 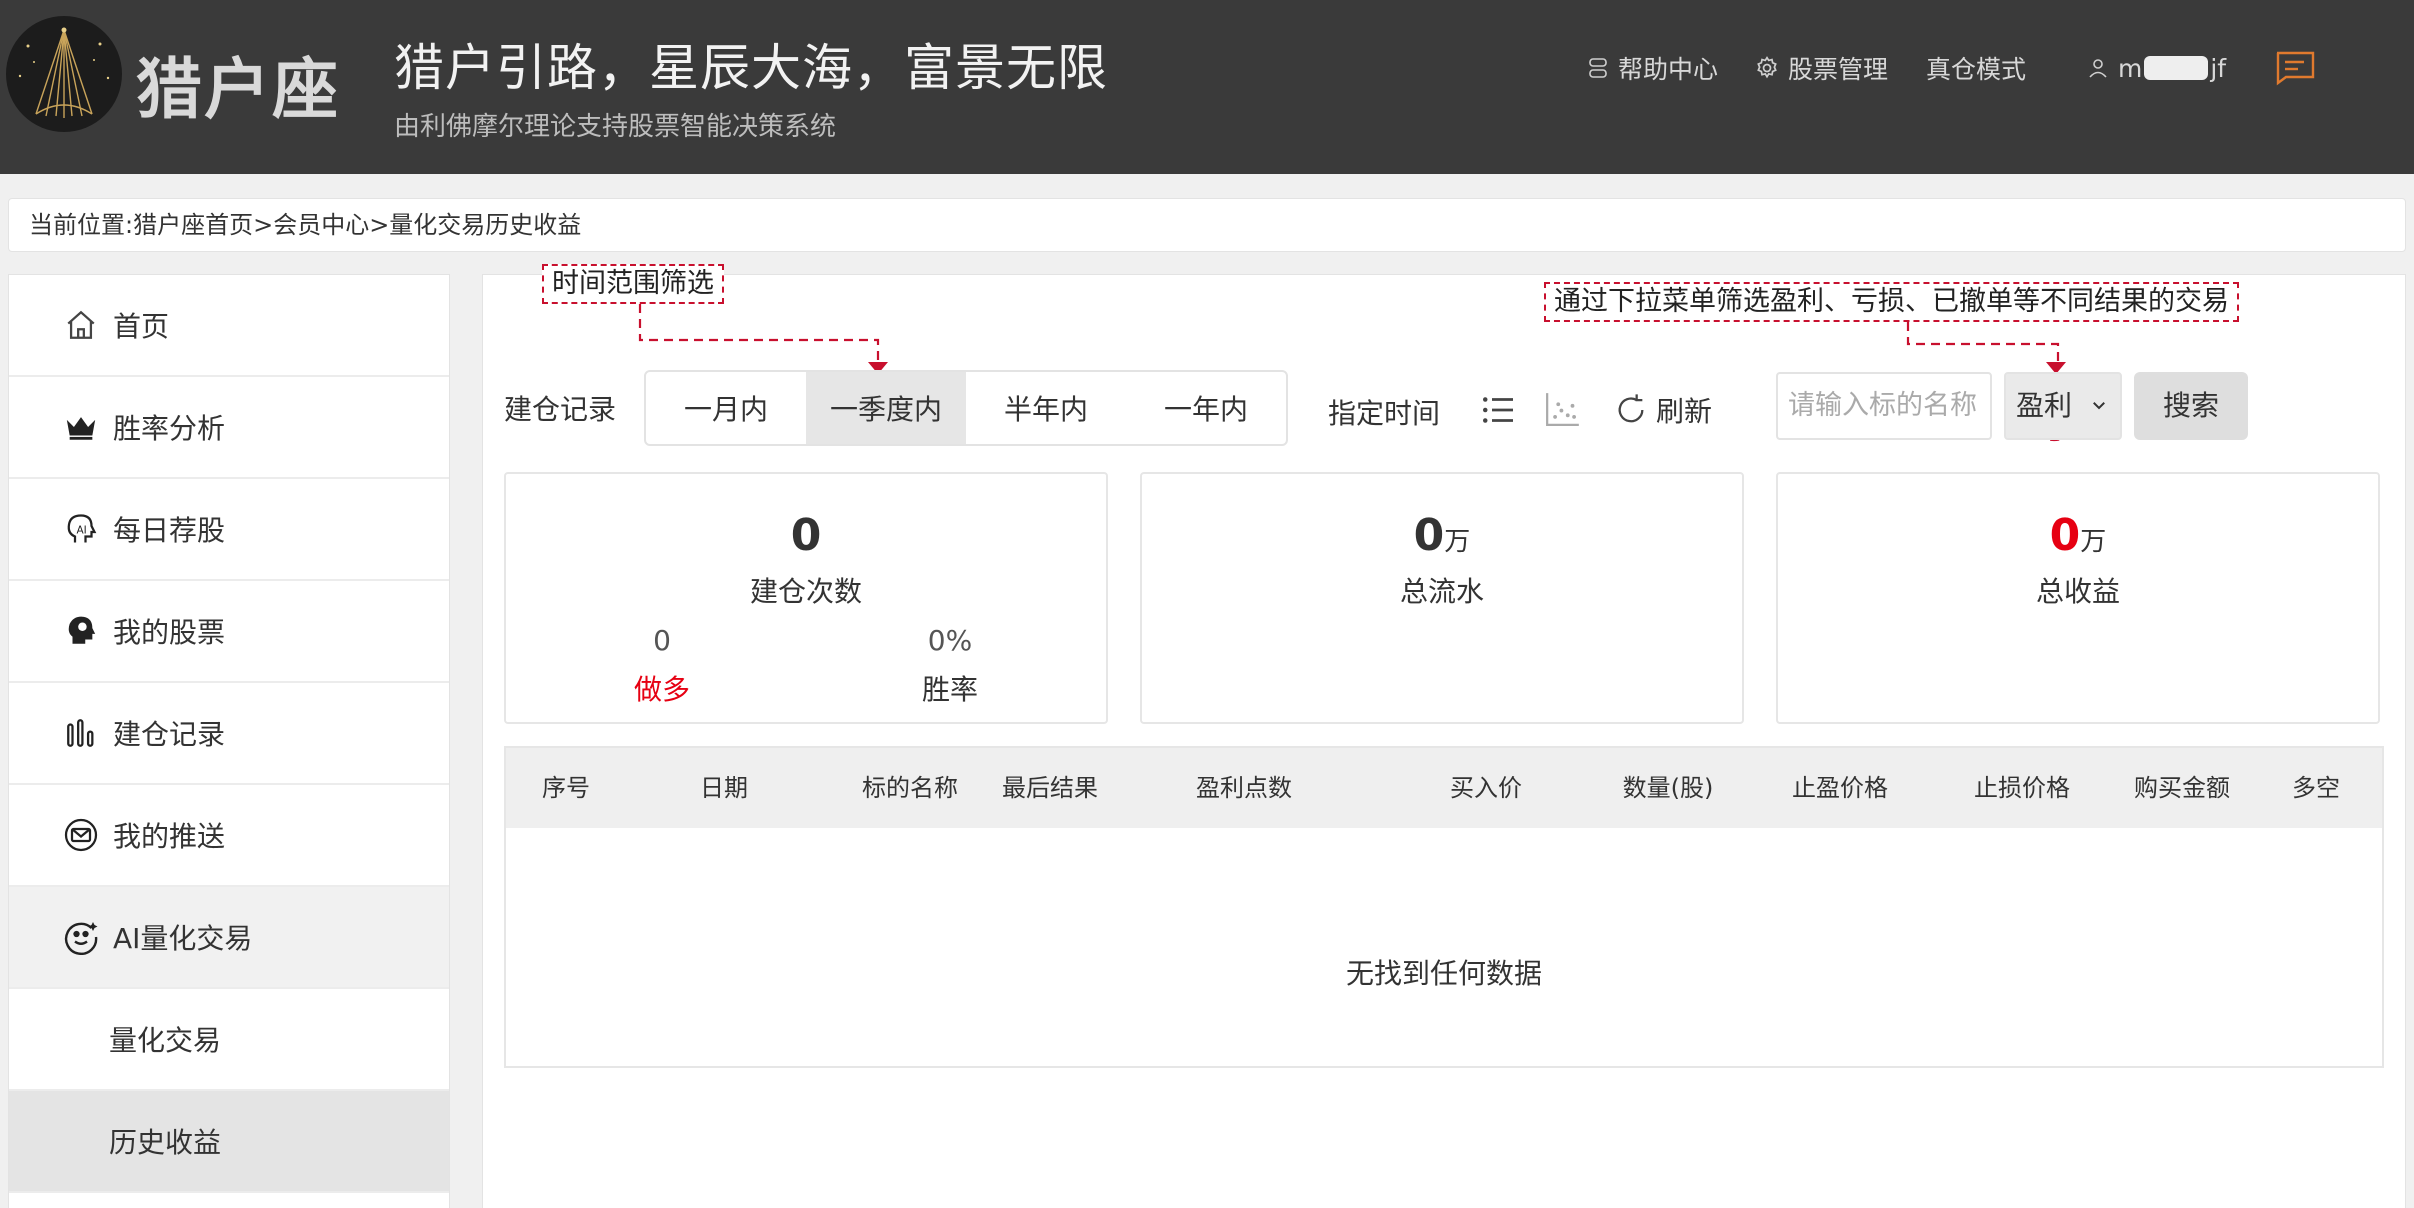 I want to click on column-header-stock-name: 标的名称, so click(x=910, y=788).